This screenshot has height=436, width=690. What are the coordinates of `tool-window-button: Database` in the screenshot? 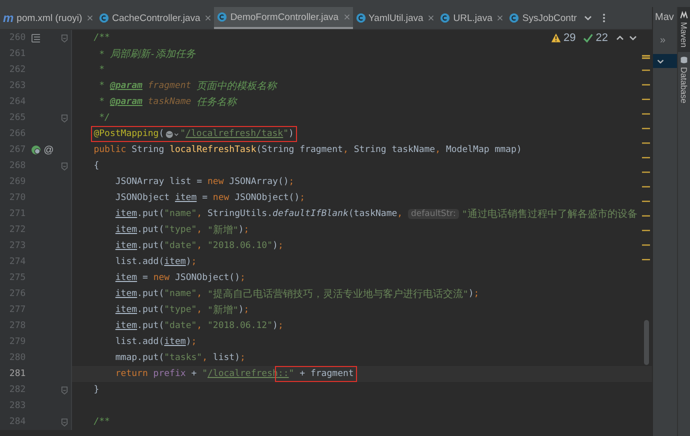 It's located at (684, 79).